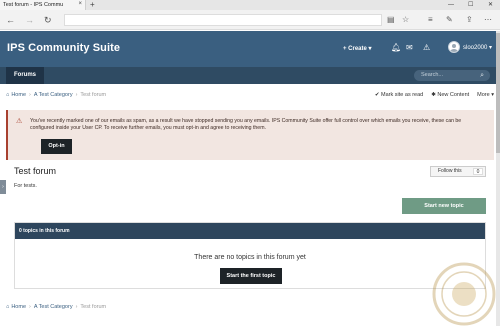 The image size is (500, 326). Describe the element at coordinates (452, 75) in the screenshot. I see `search-input: Search... ⌕` at that location.